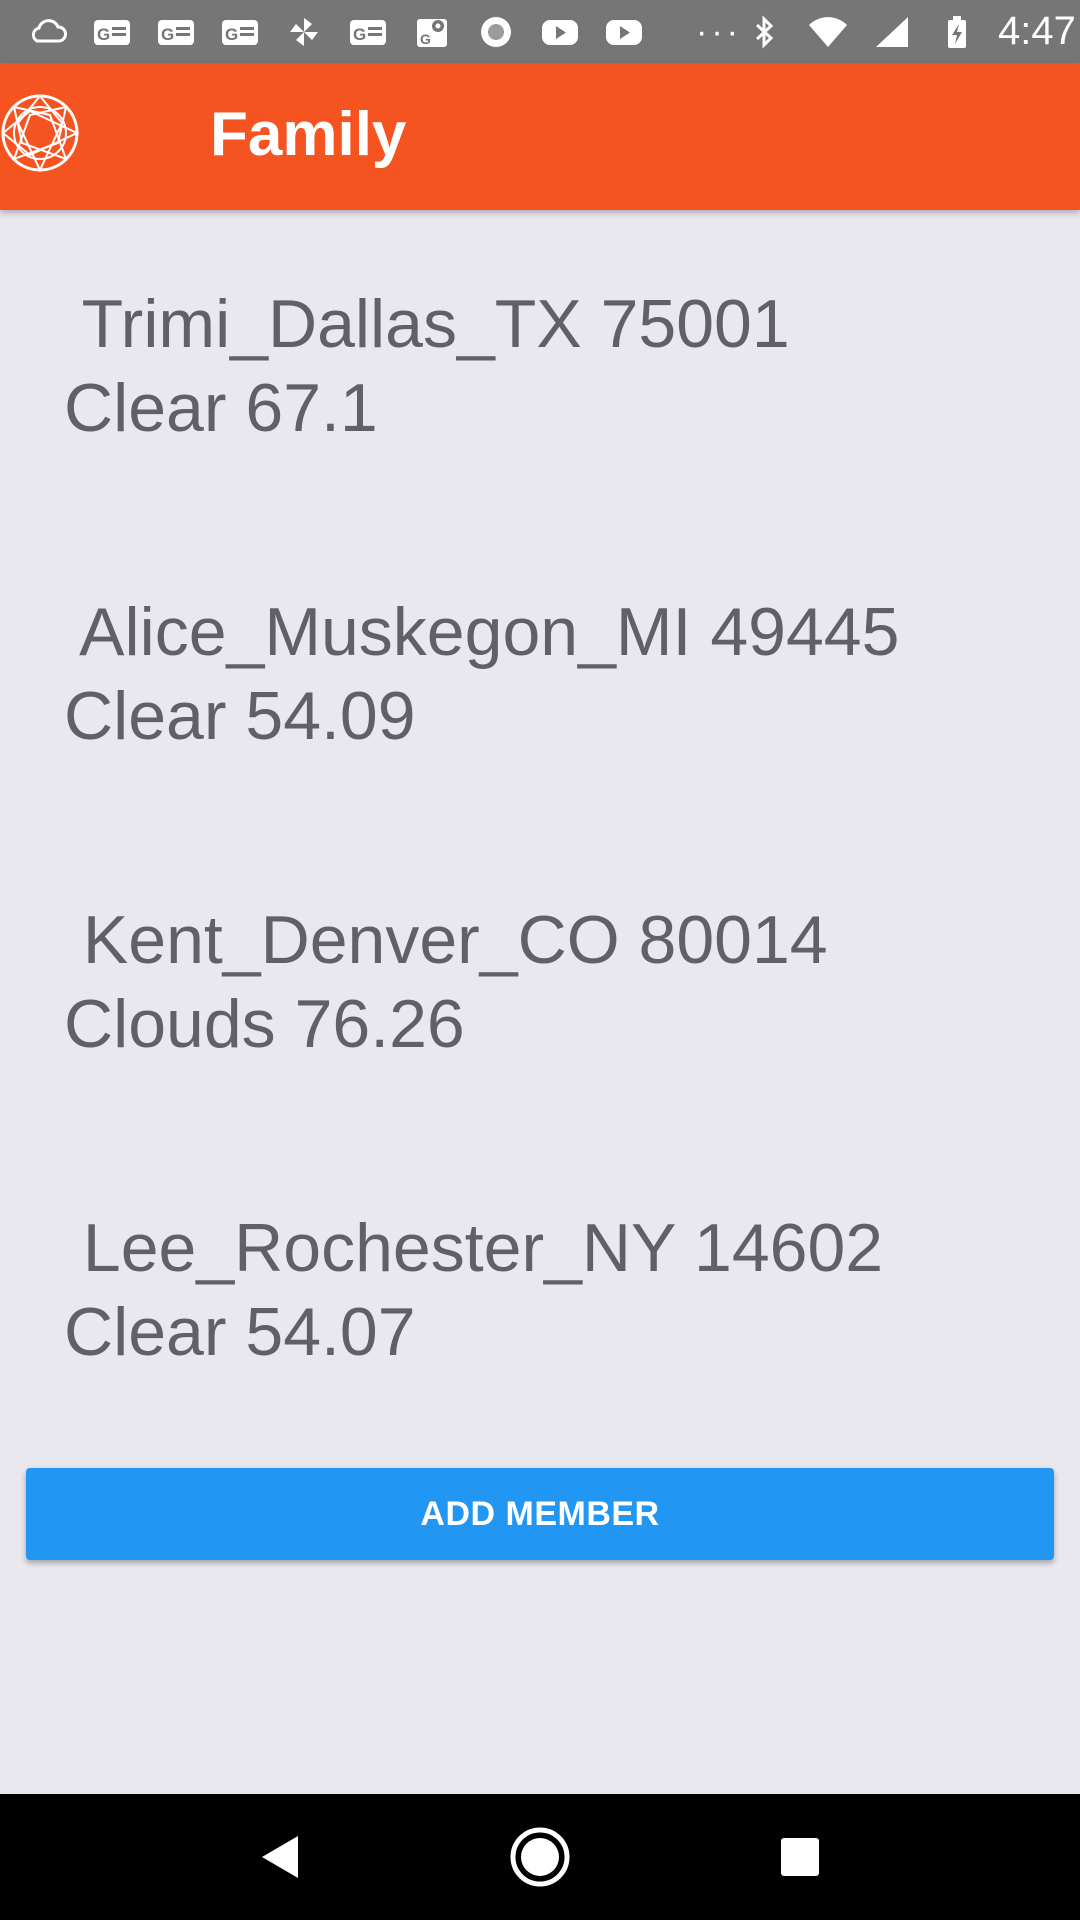 The height and width of the screenshot is (1920, 1080). What do you see at coordinates (240, 1332) in the screenshot?
I see `member-weather: Clear 54.07` at bounding box center [240, 1332].